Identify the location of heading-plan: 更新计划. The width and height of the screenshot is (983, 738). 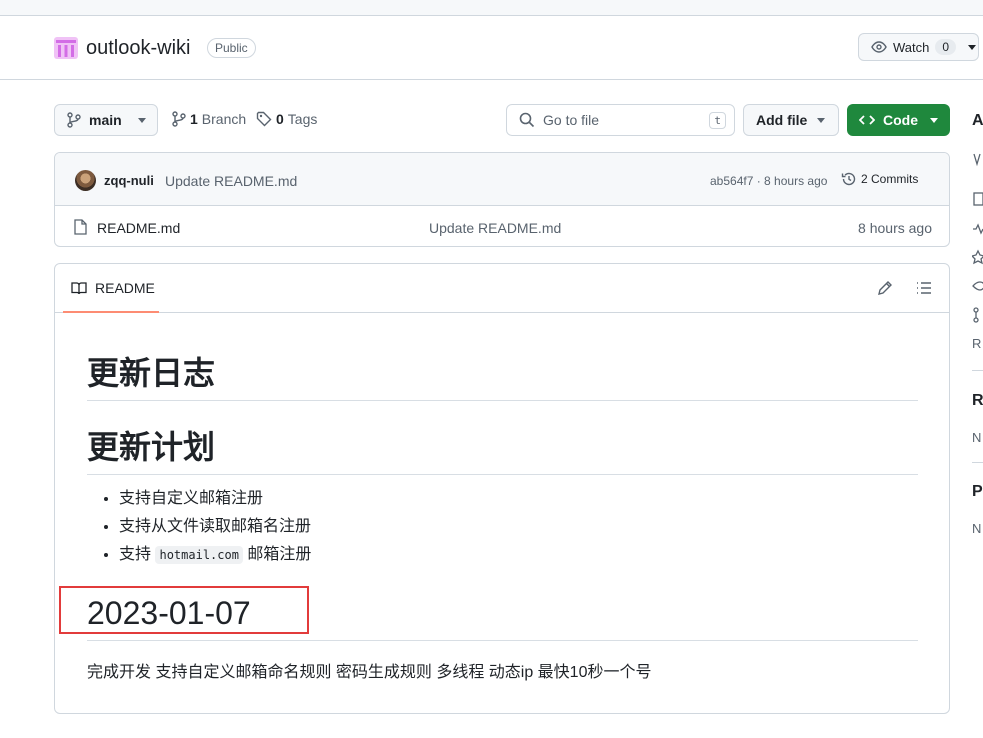
(502, 448).